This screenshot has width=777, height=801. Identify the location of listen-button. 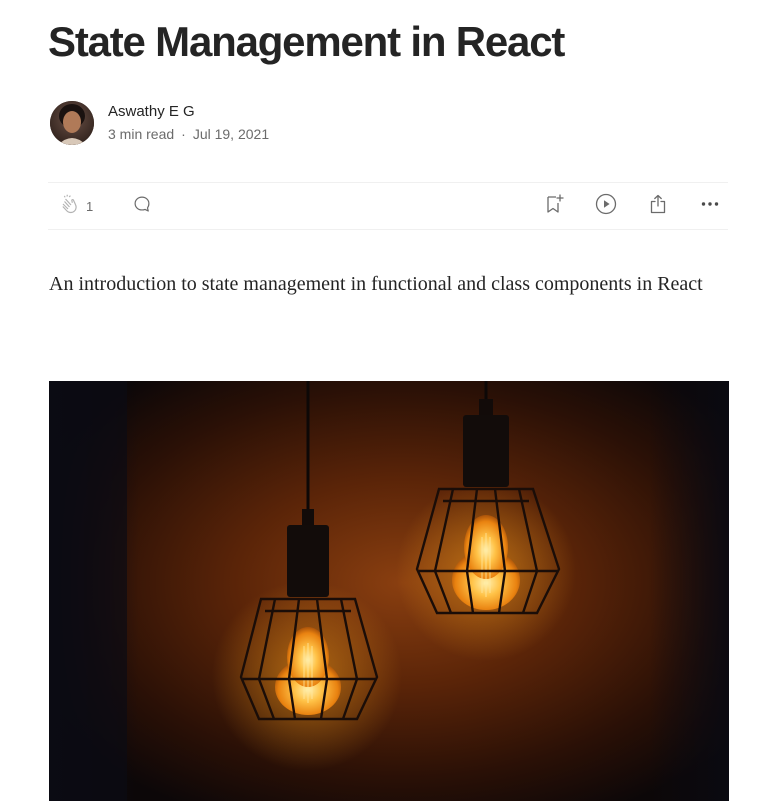
(606, 206).